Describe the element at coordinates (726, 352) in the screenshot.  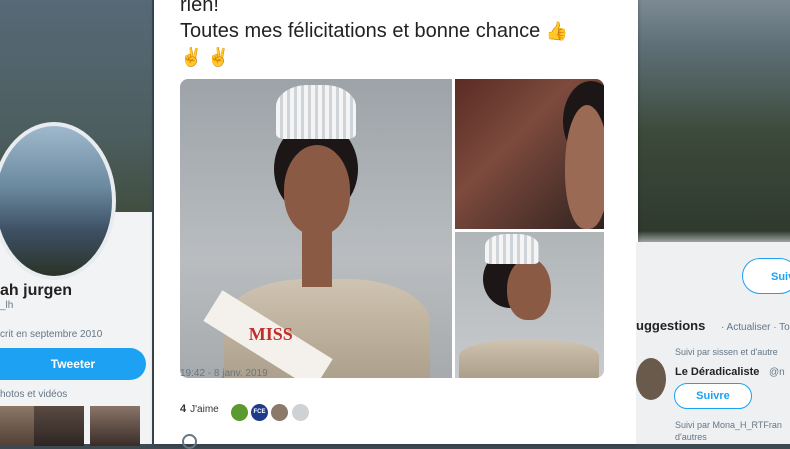
I see `suggestion-followed-by: Suivi par sissen et d'autre` at that location.